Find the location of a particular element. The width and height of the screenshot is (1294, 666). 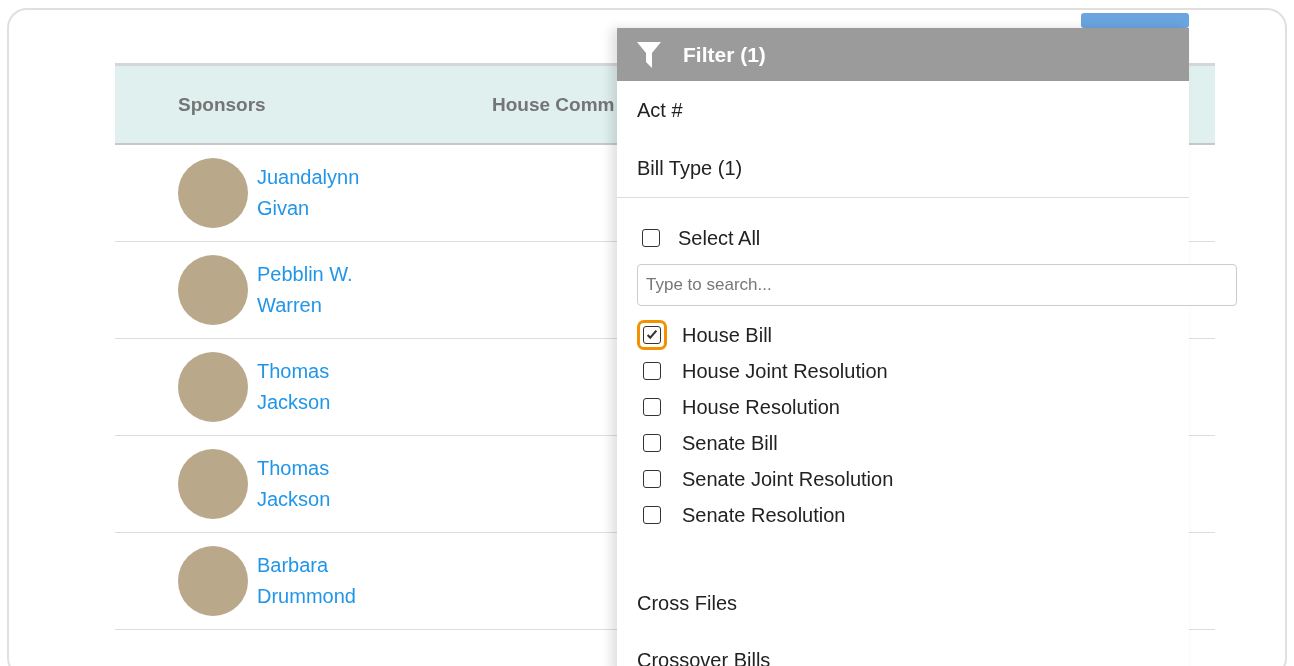

filter-icon is located at coordinates (649, 54).